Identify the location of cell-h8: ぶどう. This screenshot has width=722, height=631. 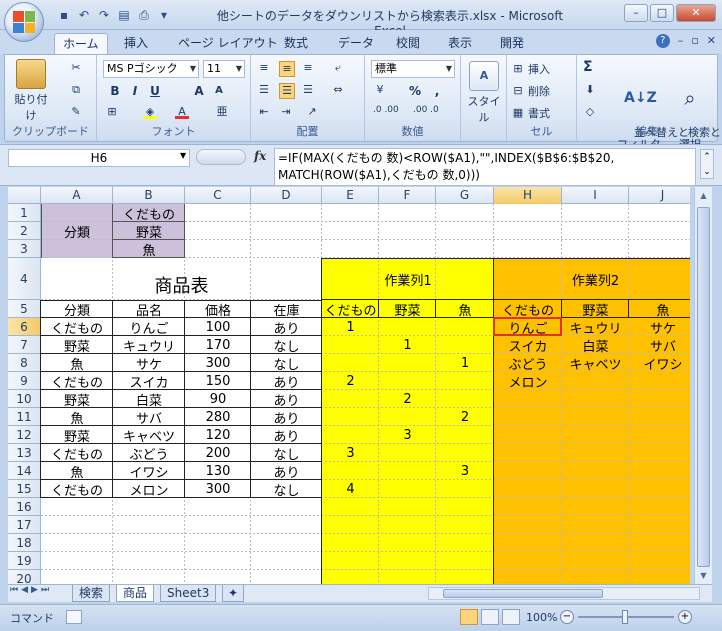
(528, 363).